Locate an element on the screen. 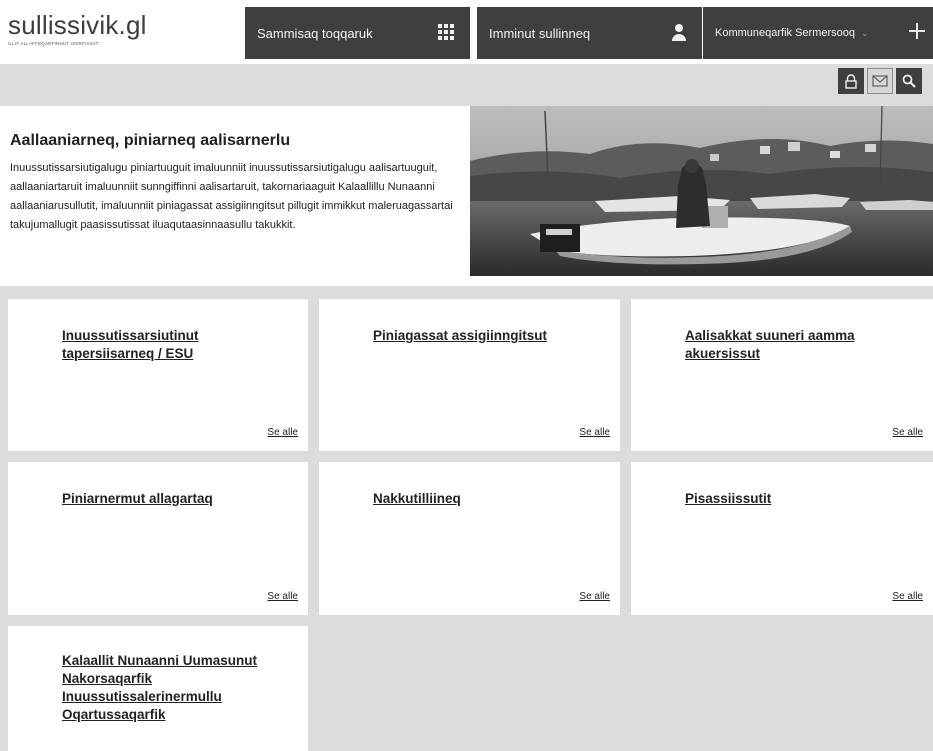  municipality-label: Kommuneqarfik Sermersooq is located at coordinates (785, 33).